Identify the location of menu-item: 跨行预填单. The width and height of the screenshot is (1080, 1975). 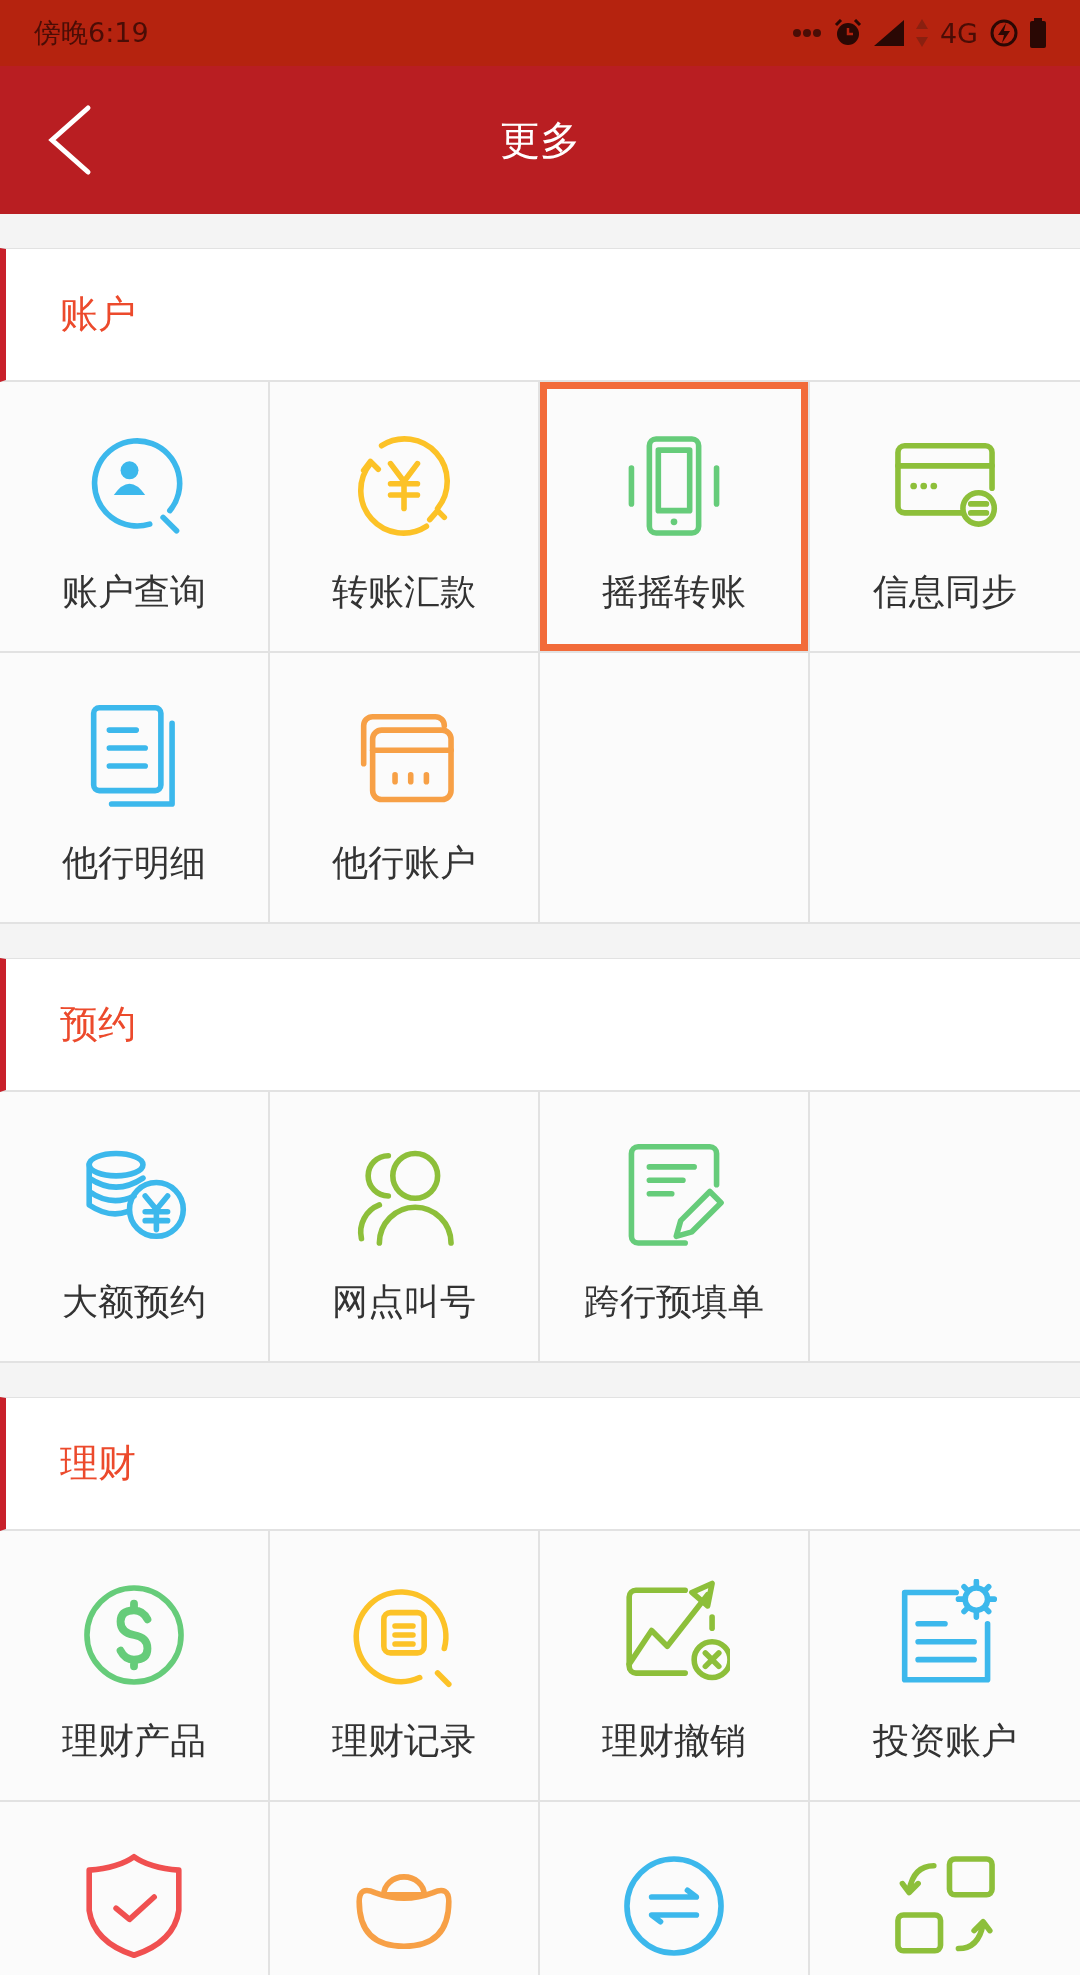
(675, 1227).